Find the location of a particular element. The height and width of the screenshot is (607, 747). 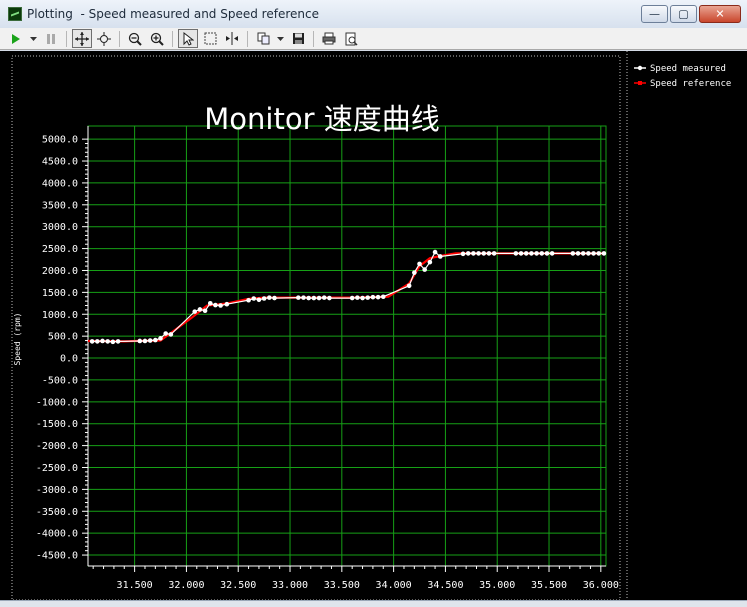

y-tick-label: -1000.0 is located at coordinates (57, 402).